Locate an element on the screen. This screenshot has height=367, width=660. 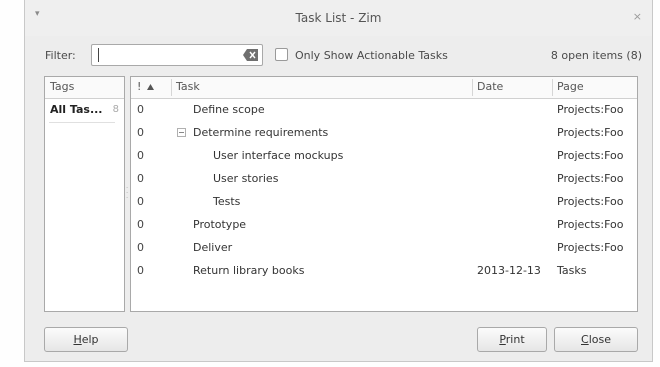
task-row: 0 Define scope Projects:Foo is located at coordinates (384, 110).